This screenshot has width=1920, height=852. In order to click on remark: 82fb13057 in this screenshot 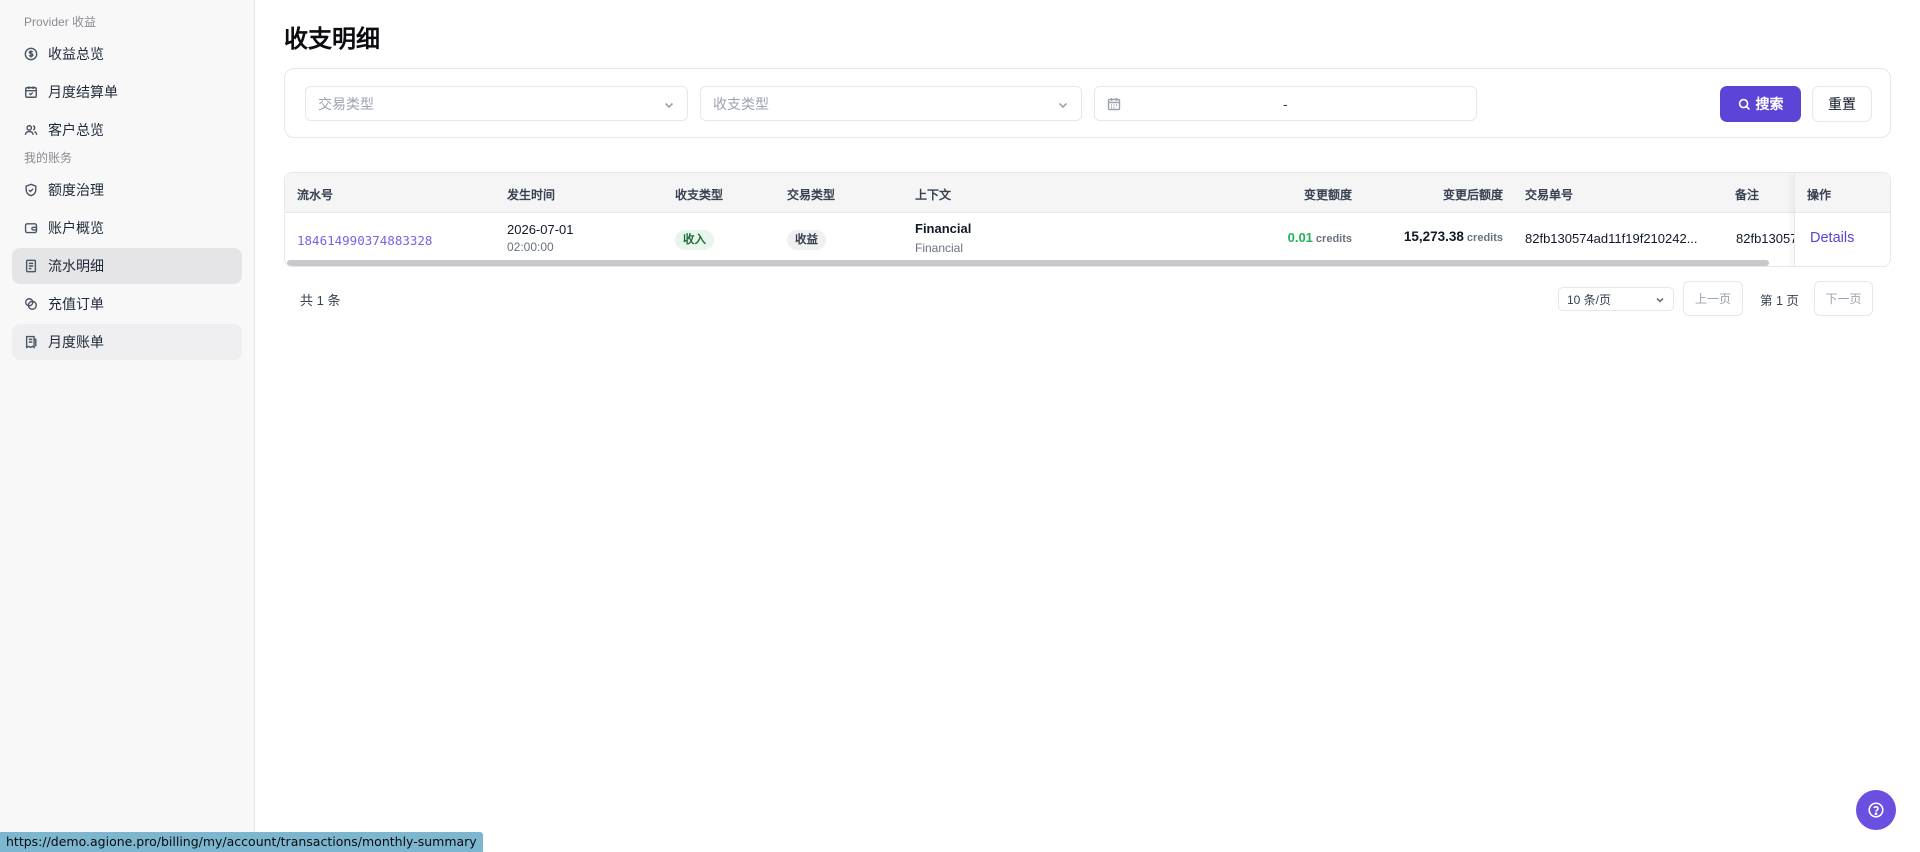, I will do `click(1767, 238)`.